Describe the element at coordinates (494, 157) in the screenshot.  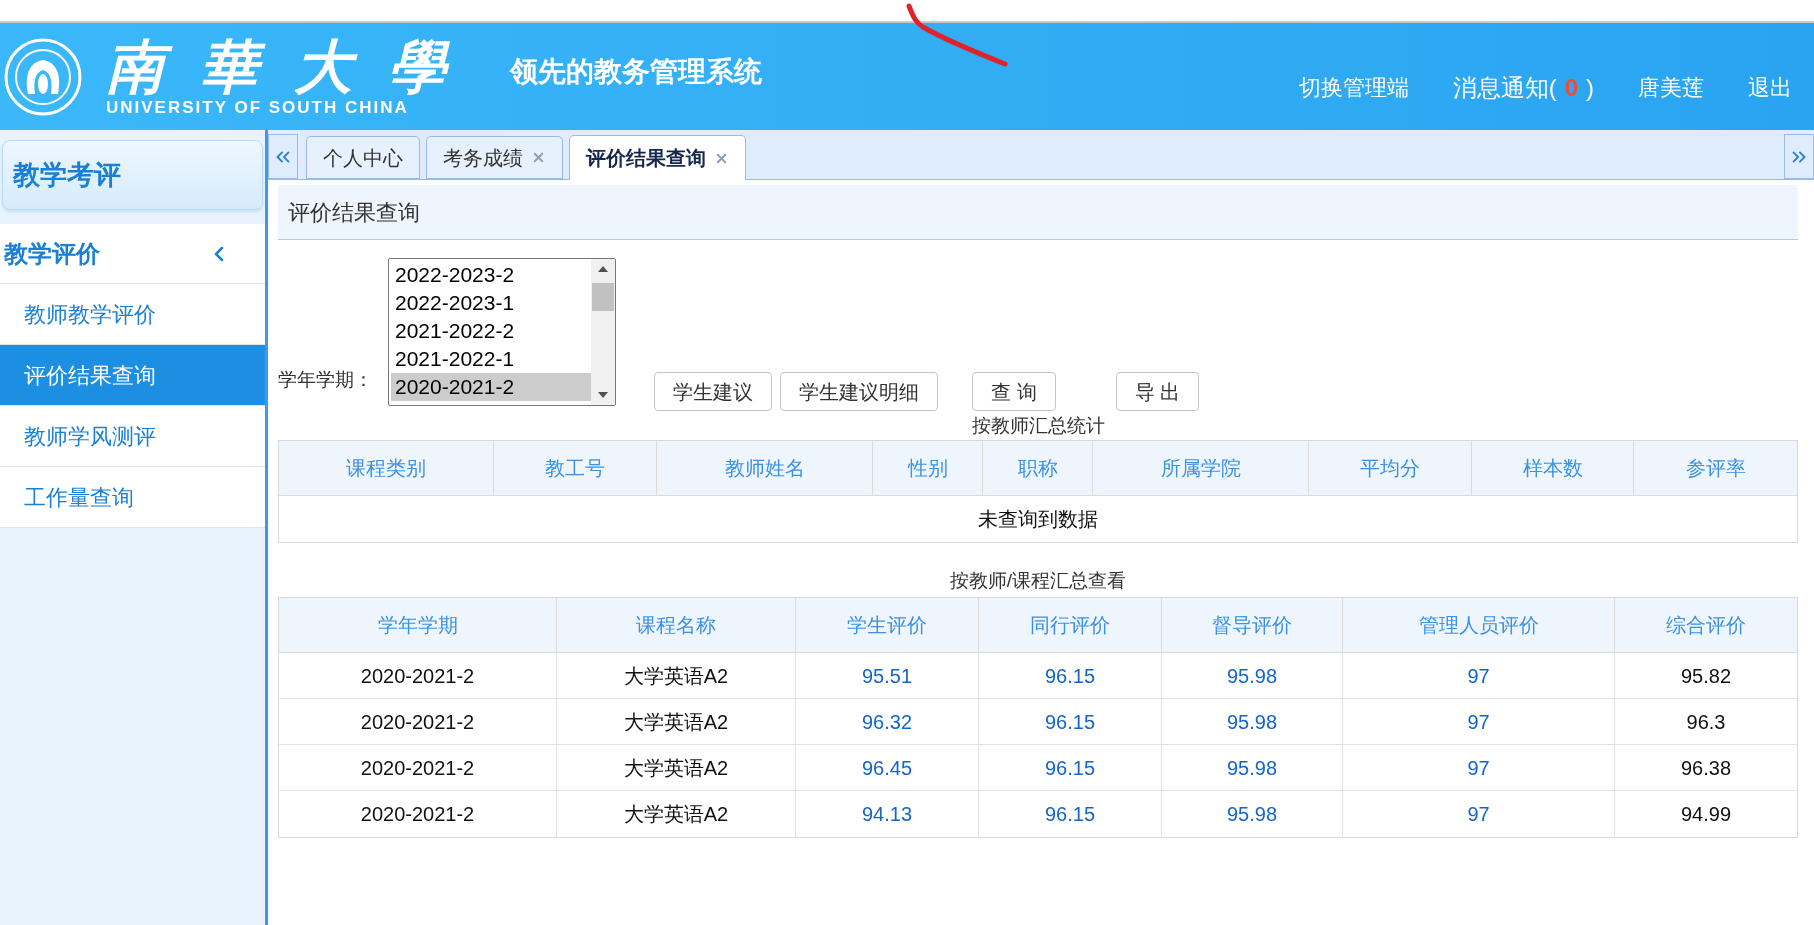
I see `tab: 考务成绩` at that location.